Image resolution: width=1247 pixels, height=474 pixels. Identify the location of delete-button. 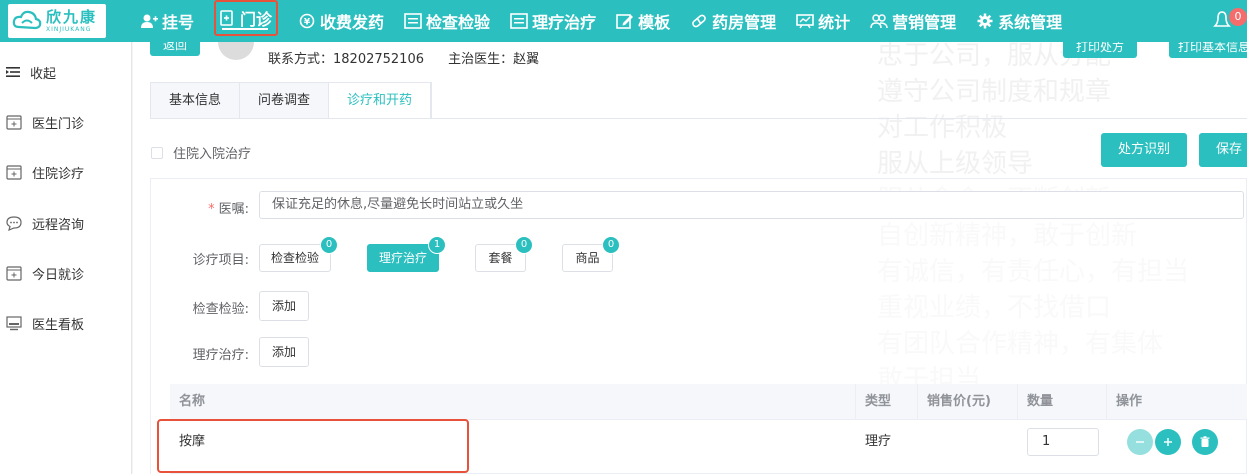
(1205, 442).